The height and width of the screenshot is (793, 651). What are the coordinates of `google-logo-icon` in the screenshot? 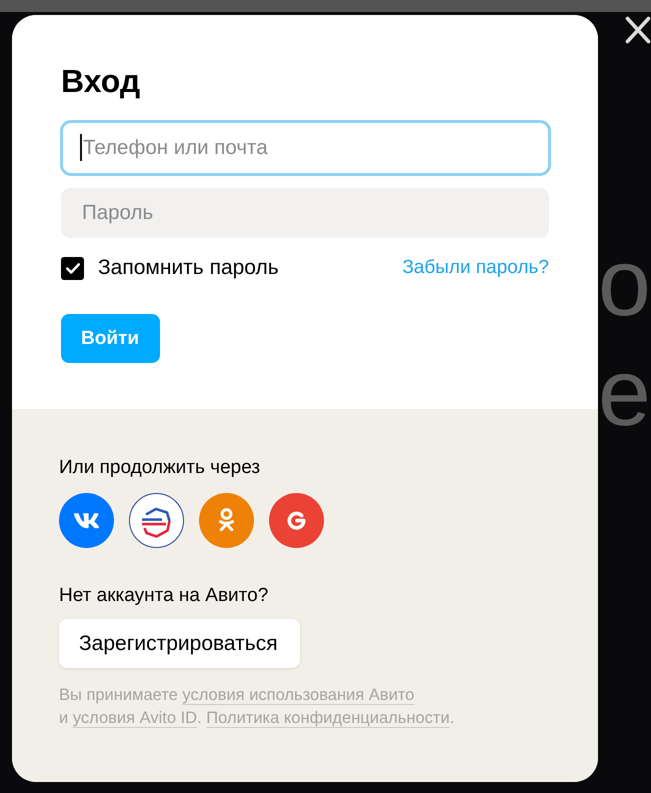 It's located at (296, 520).